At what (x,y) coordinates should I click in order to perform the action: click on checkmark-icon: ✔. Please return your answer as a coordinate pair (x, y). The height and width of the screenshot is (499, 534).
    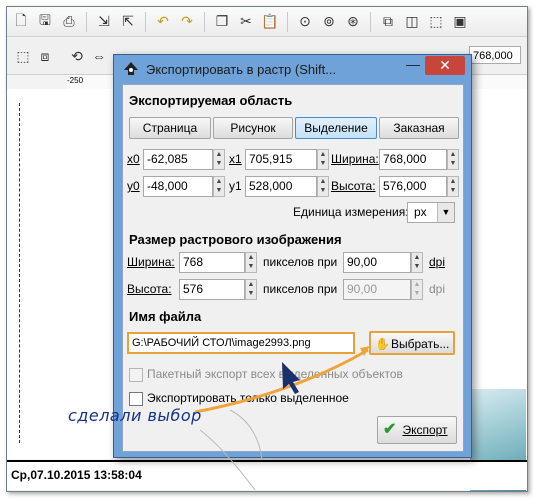
    Looking at the image, I should click on (390, 429).